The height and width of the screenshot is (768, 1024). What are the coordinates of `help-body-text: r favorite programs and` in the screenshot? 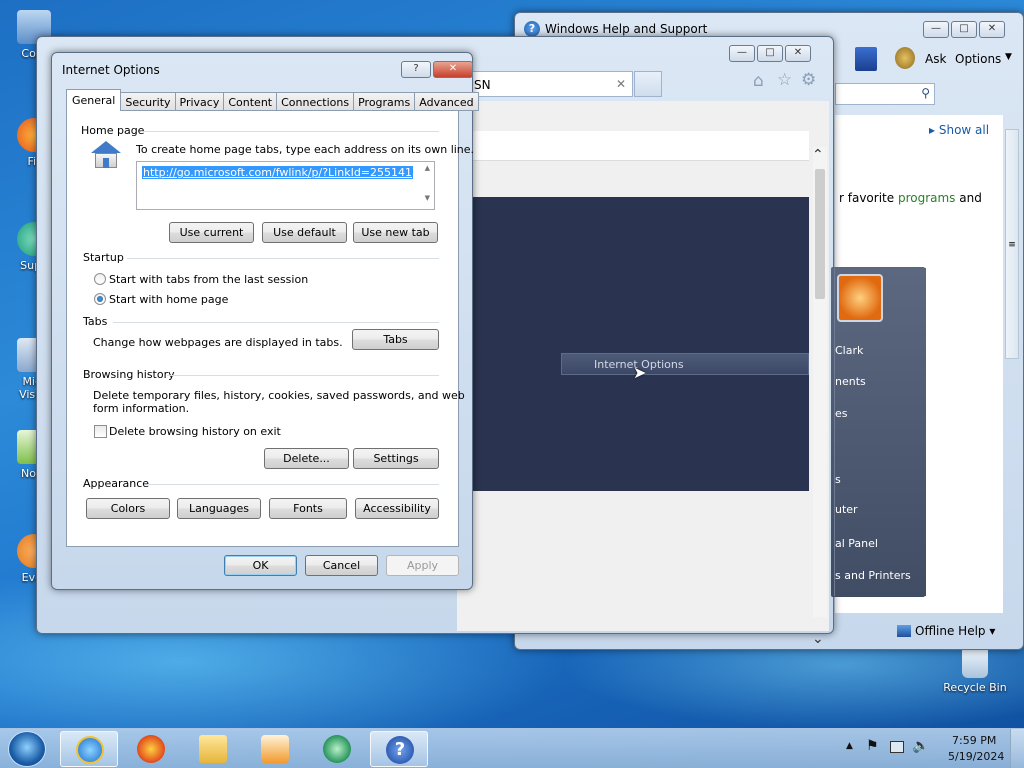 It's located at (910, 198).